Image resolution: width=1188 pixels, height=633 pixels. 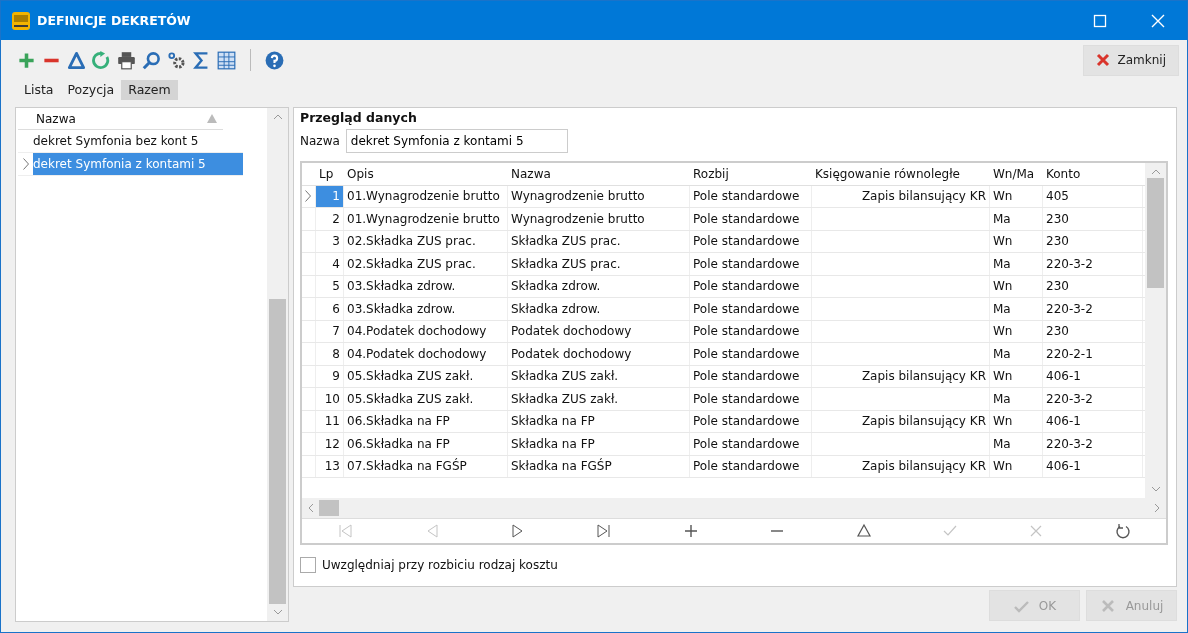 I want to click on table-cell: 405, so click(x=1057, y=196).